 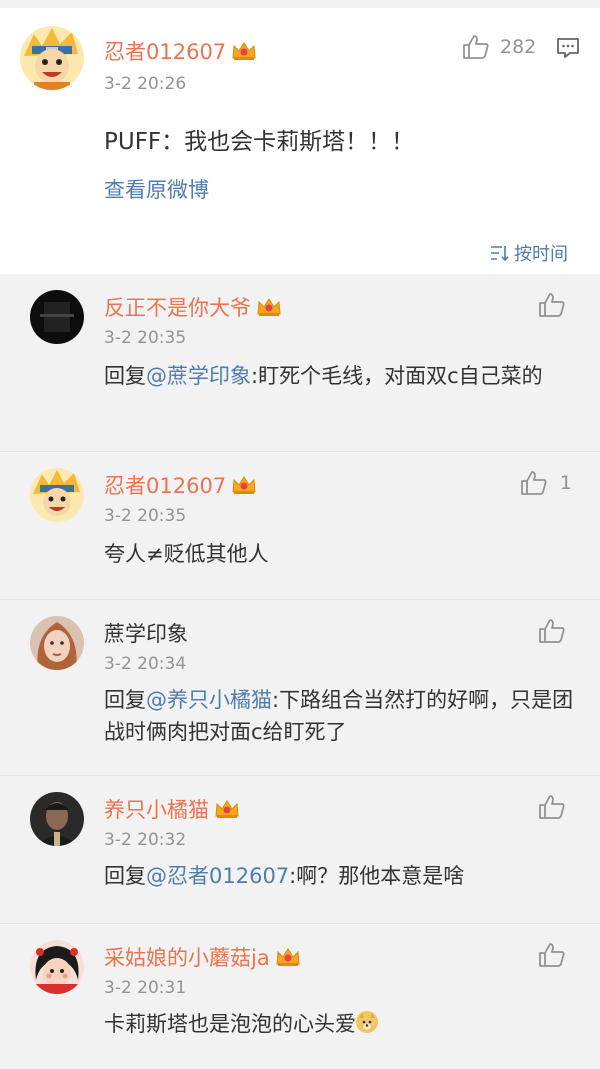 I want to click on mention-link: @忍者012607, so click(x=217, y=876).